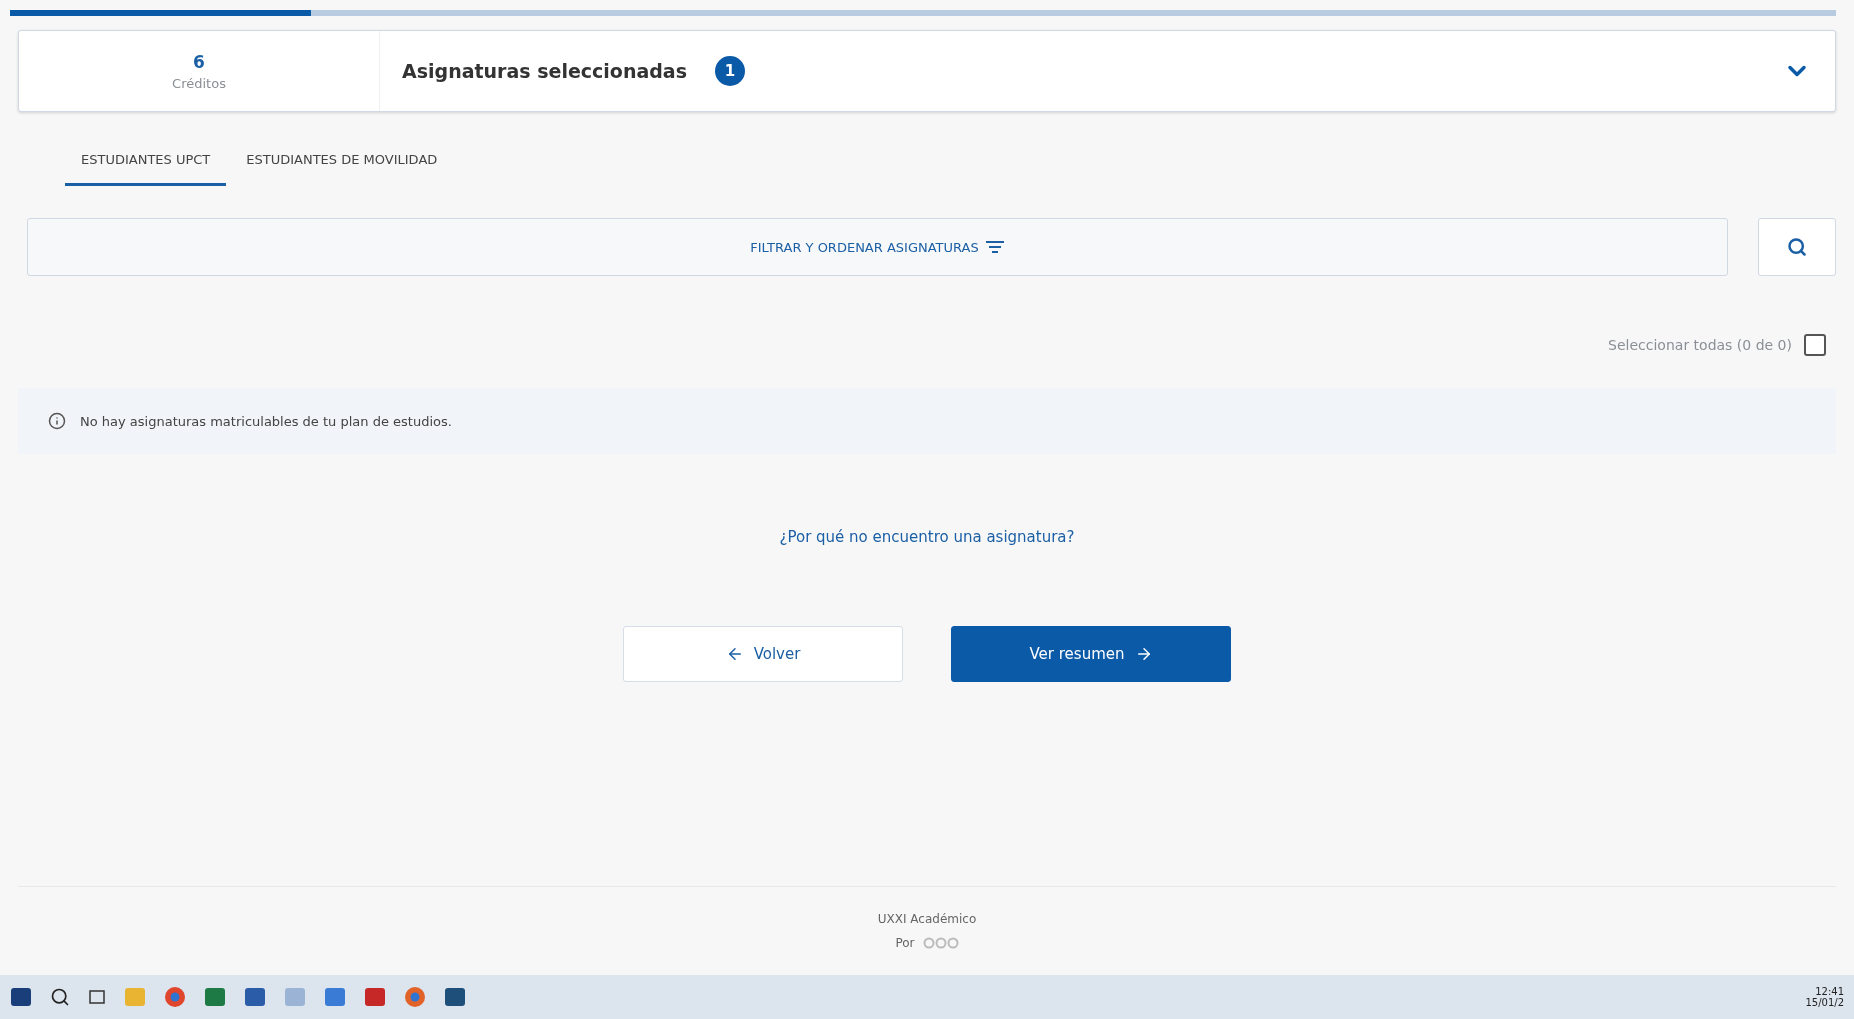 Image resolution: width=1854 pixels, height=1019 pixels. What do you see at coordinates (199, 83) in the screenshot?
I see `credits-label: Créditos` at bounding box center [199, 83].